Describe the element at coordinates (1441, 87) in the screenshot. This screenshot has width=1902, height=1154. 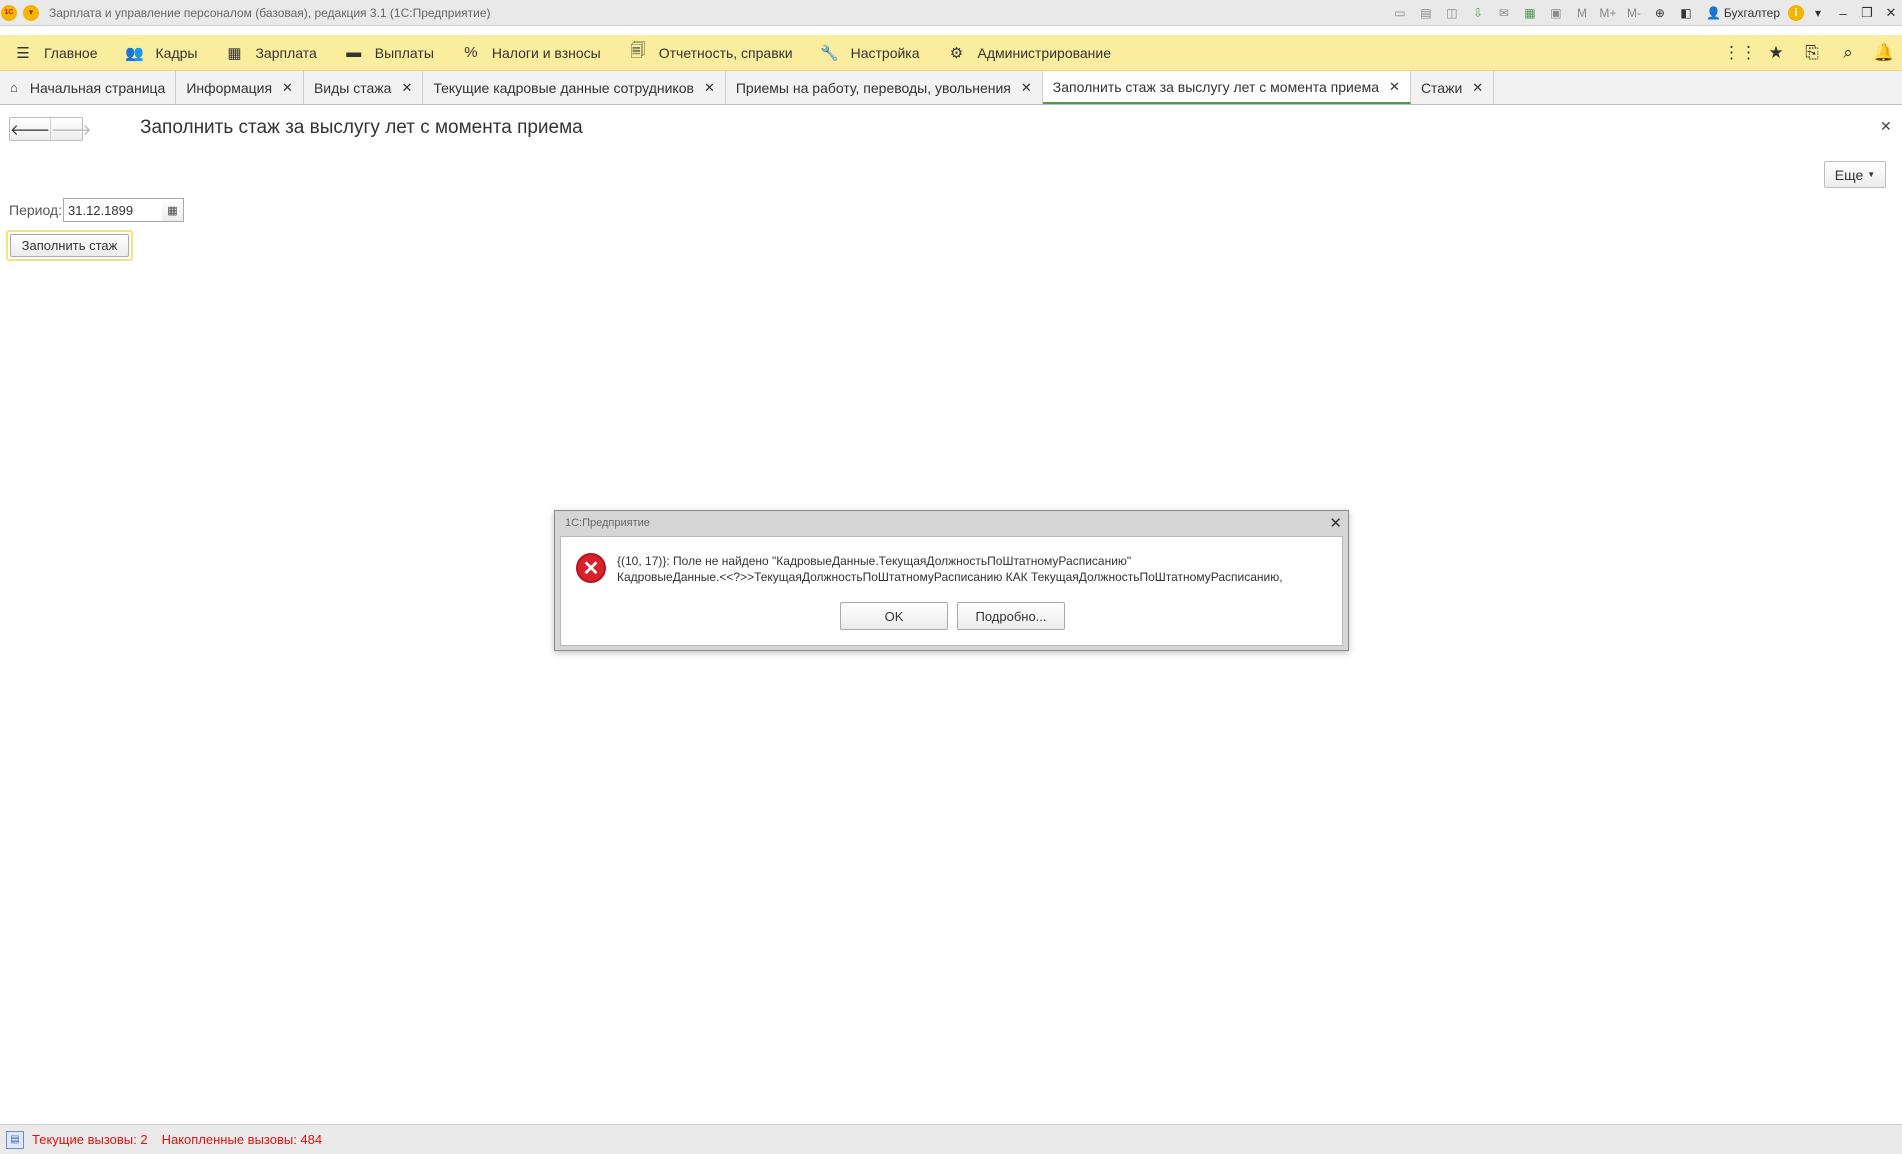
I see `tab-label: Стажи` at that location.